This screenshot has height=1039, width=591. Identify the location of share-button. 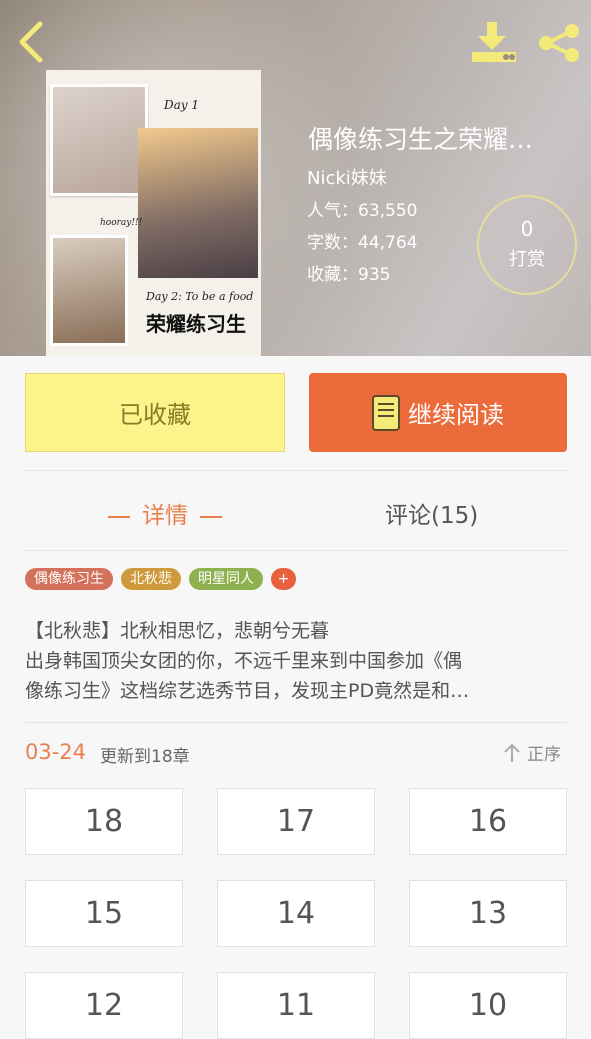
(559, 43).